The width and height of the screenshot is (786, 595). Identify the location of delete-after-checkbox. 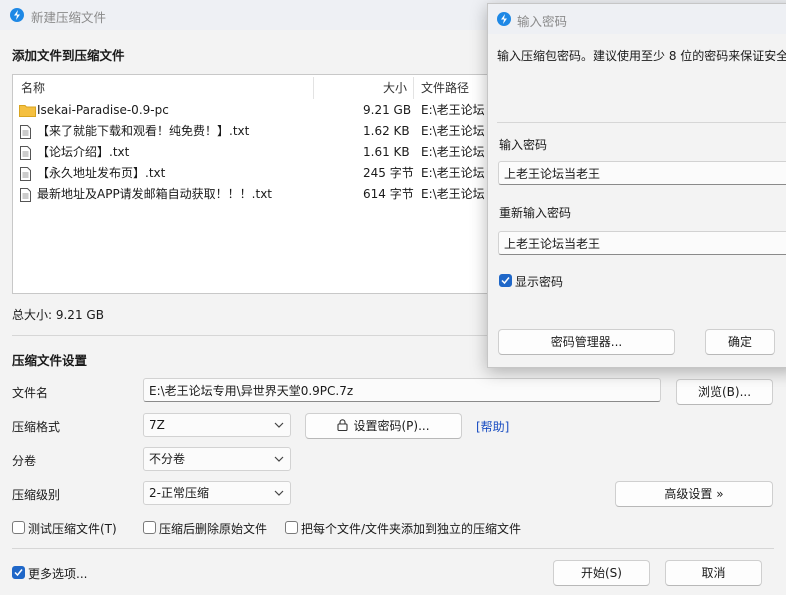
(149, 527).